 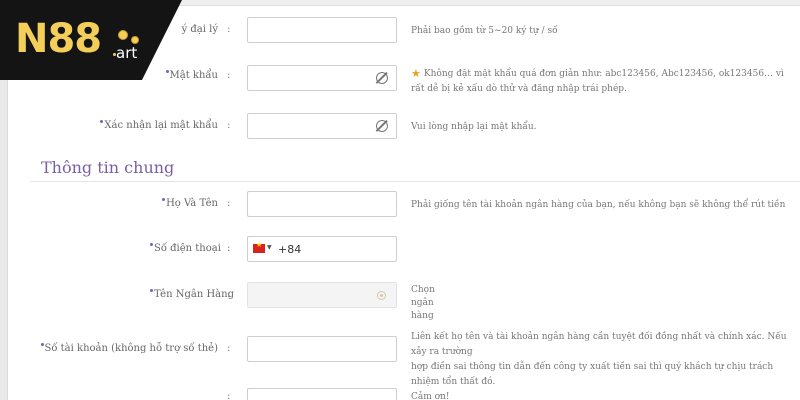 I want to click on phone-prefix: +84, so click(x=290, y=249).